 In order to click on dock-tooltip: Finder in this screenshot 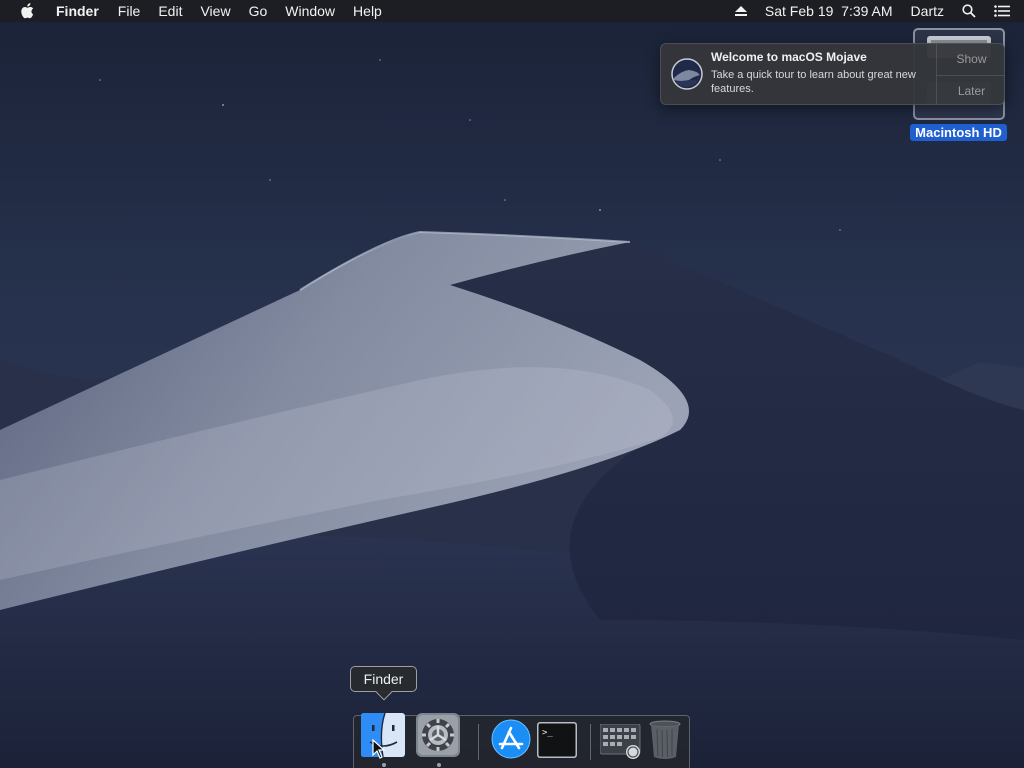, I will do `click(383, 683)`.